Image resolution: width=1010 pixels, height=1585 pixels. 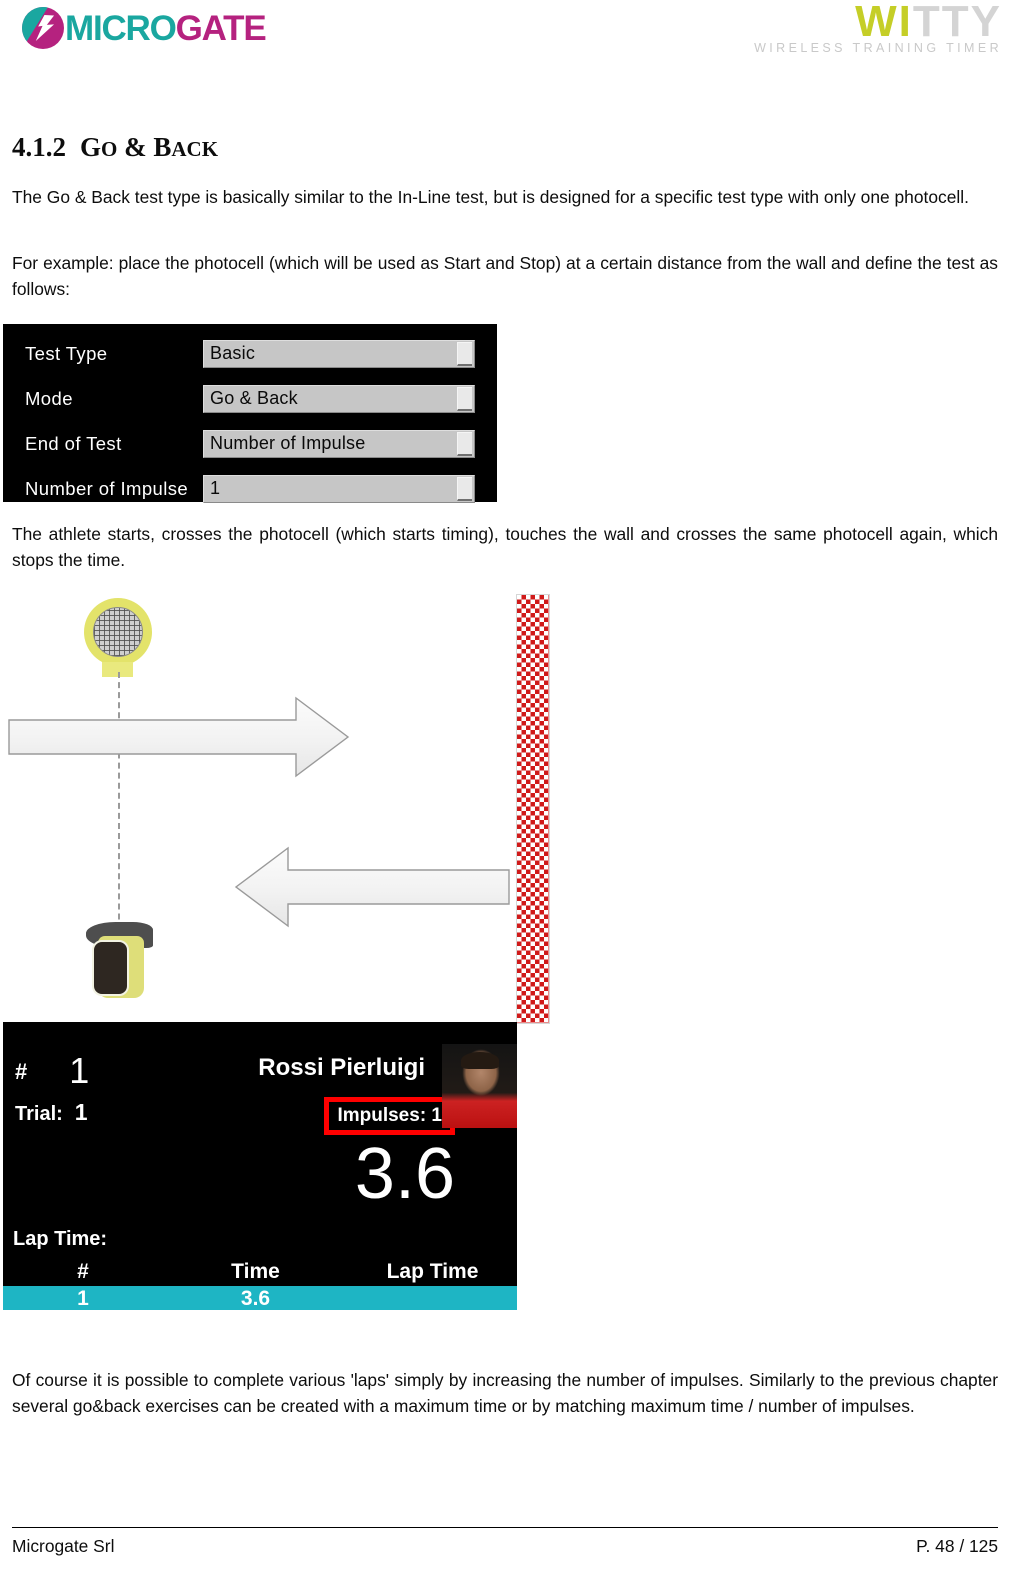 I want to click on section-title-amp: &, so click(x=135, y=147).